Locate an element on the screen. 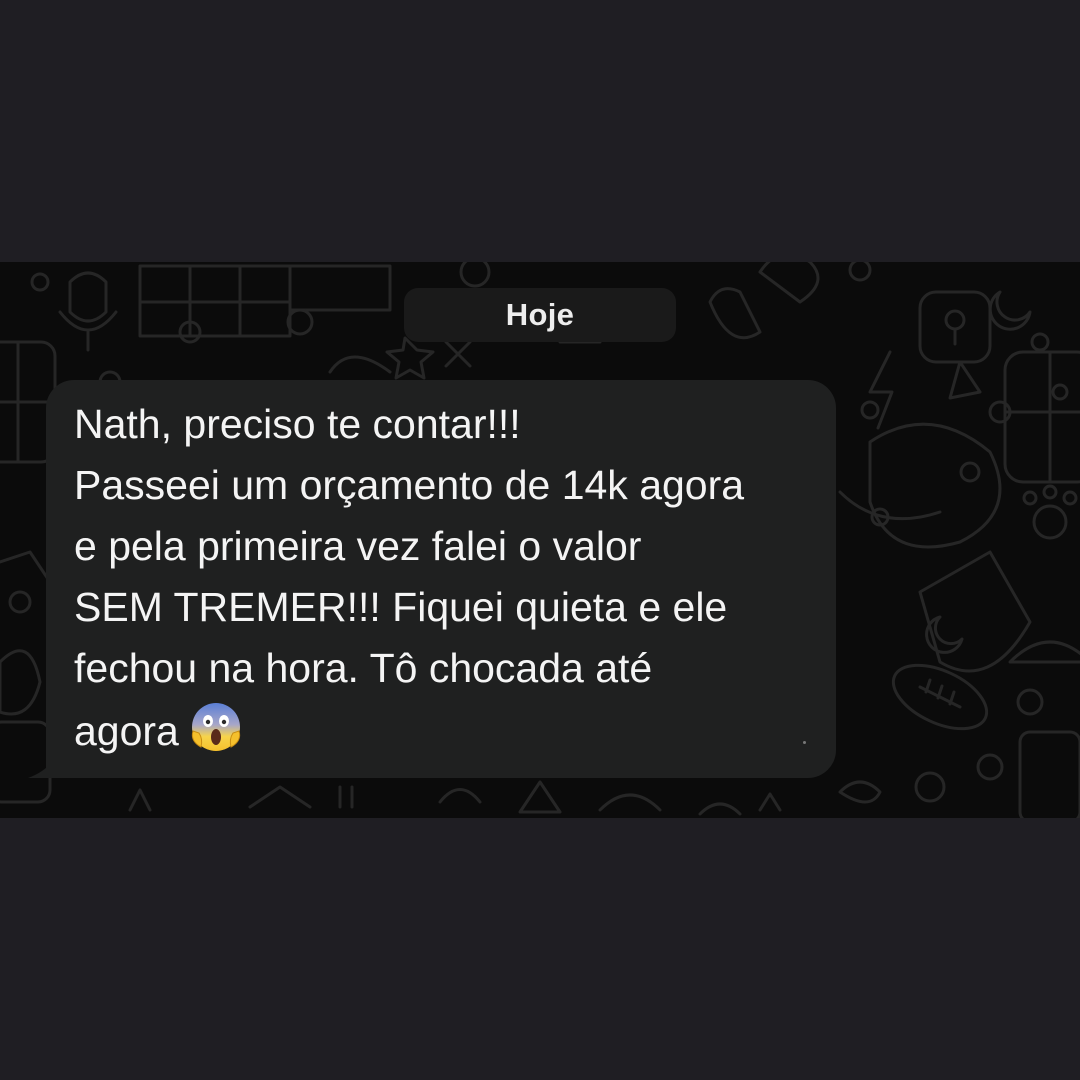  date-separator: Hoje is located at coordinates (540, 315).